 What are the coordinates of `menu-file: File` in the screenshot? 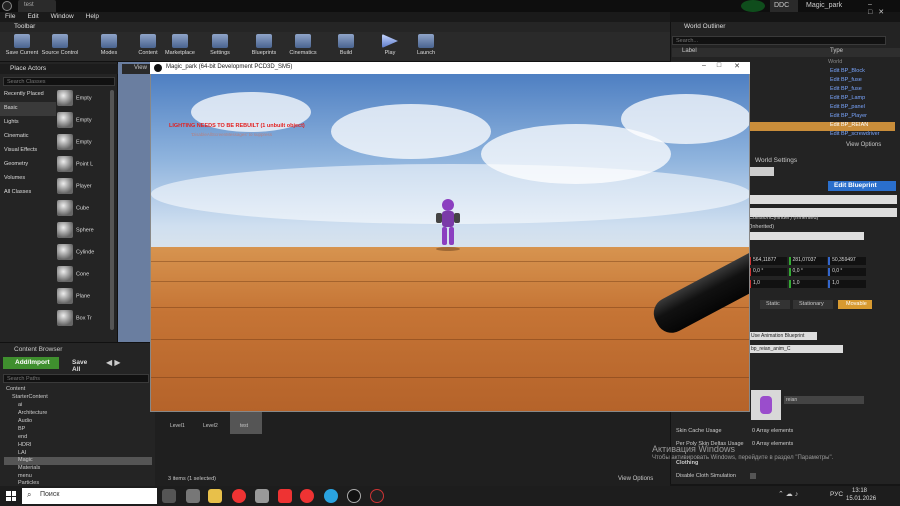 It's located at (10, 16).